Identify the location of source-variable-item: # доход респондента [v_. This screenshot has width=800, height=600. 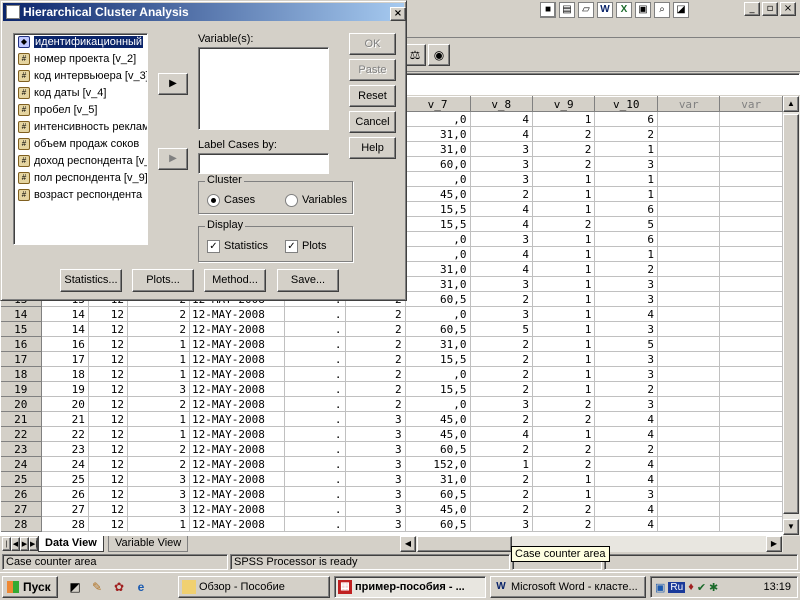
(80, 161).